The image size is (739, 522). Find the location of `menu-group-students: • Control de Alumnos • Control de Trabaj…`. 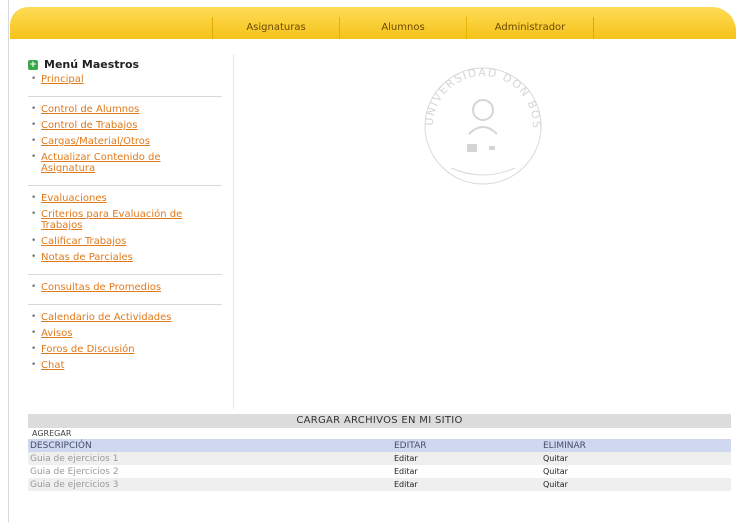

menu-group-students: • Control de Alumnos • Control de Trabaj… is located at coordinates (125, 145).